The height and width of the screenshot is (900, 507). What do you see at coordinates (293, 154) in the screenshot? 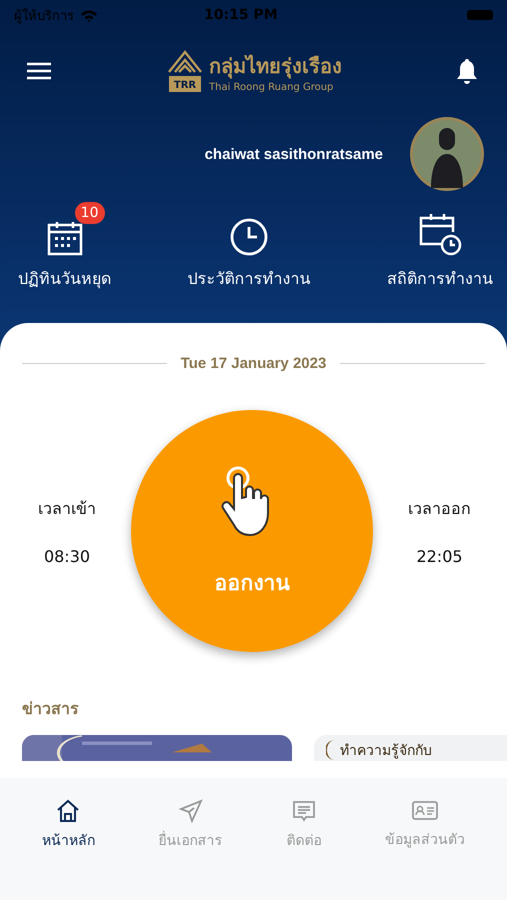
I see `user-name: chaiwat sasithonratsame` at bounding box center [293, 154].